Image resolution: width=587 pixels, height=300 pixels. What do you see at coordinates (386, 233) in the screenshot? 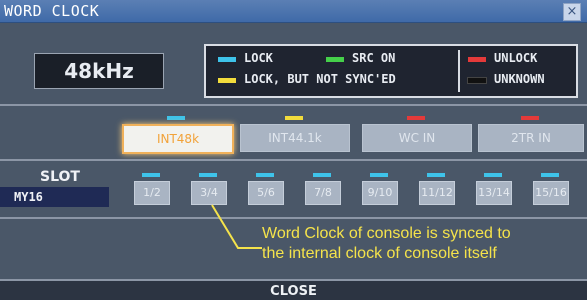
I see `annotation-line-1: Word Clock of console is synced to` at bounding box center [386, 233].